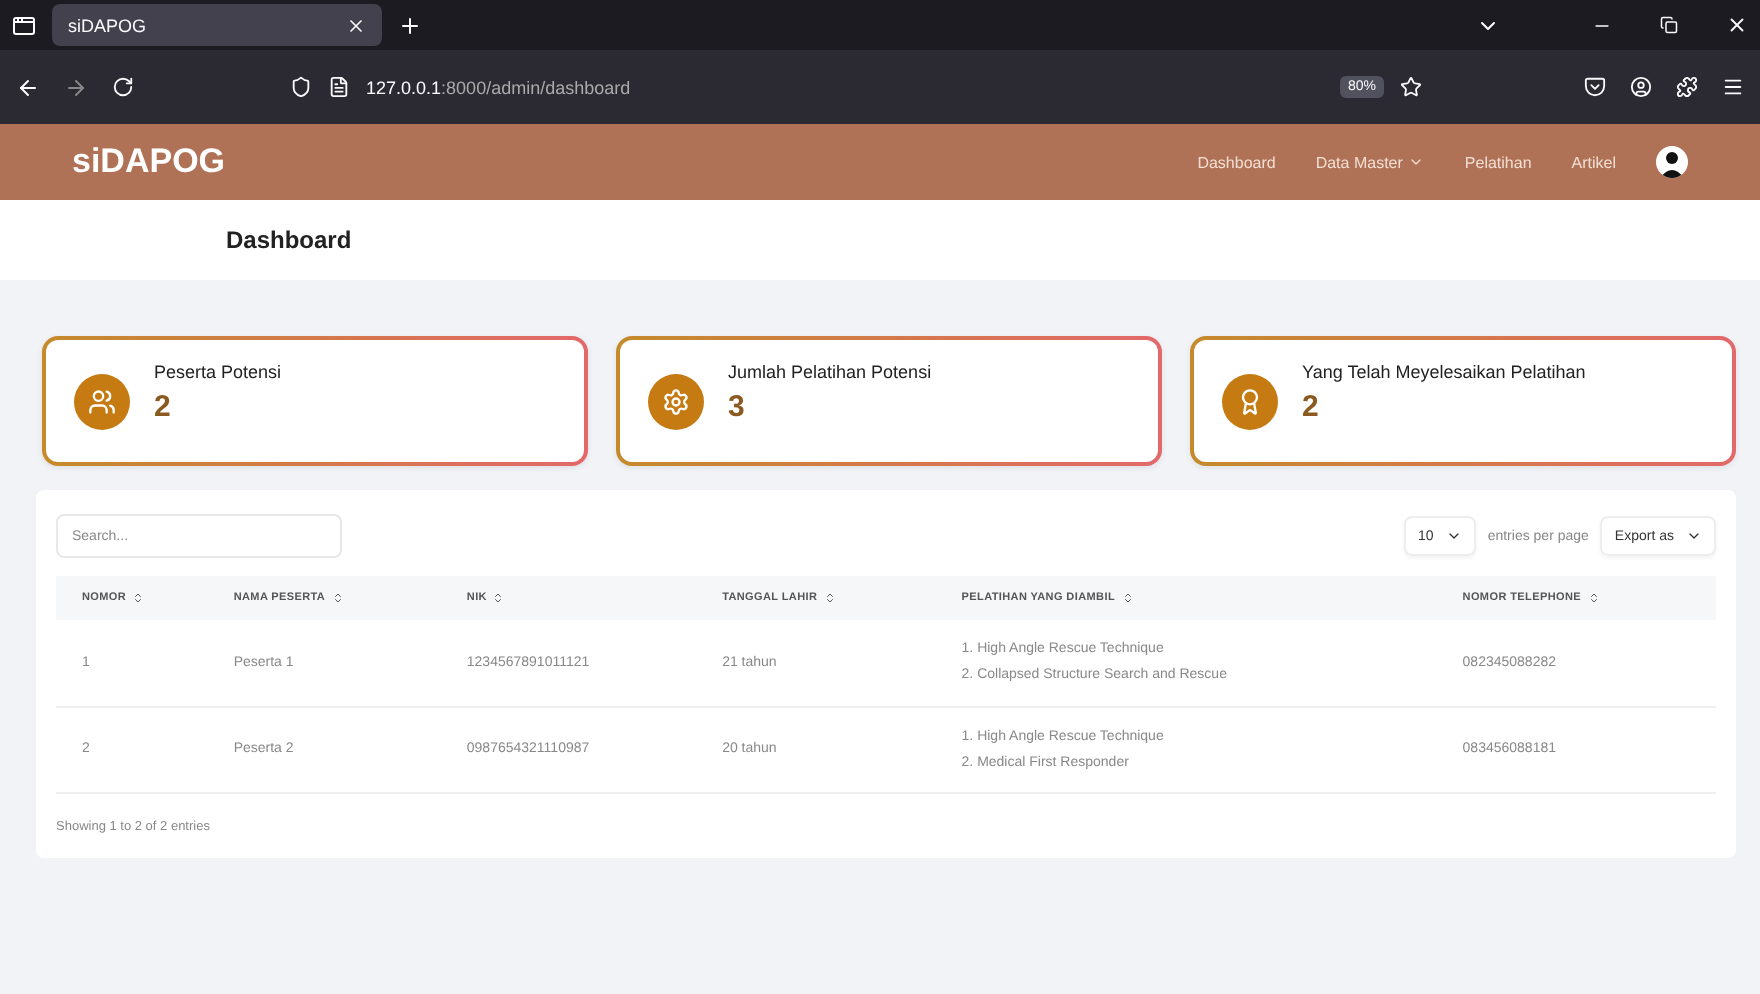  I want to click on caret-icon, so click(1416, 162).